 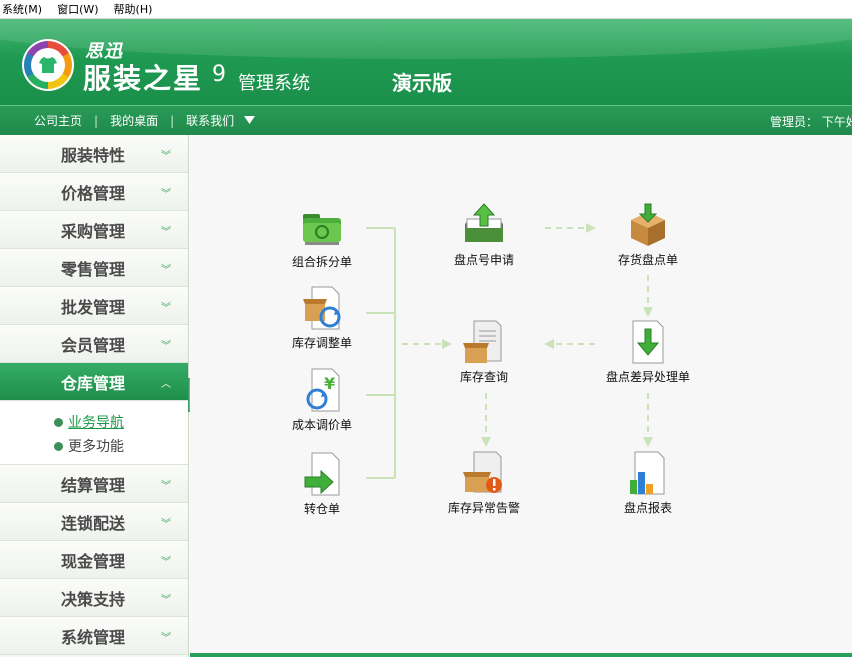 I want to click on node-stock-alert: 库存异常告警, so click(x=484, y=483).